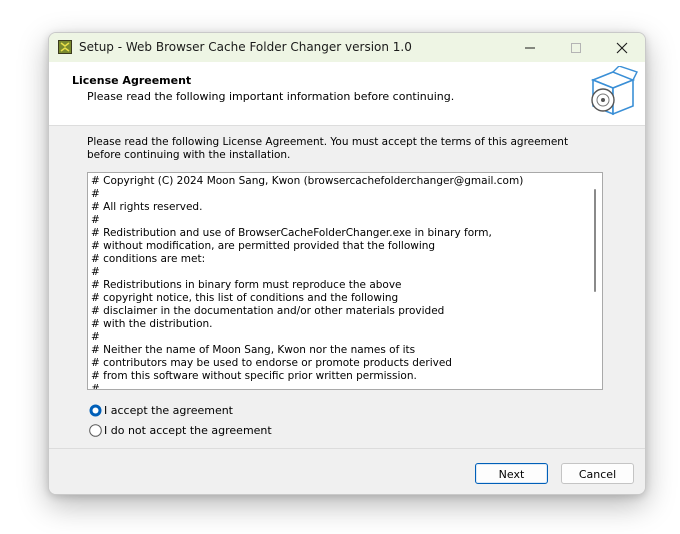  I want to click on page-title: License Agreement, so click(132, 80).